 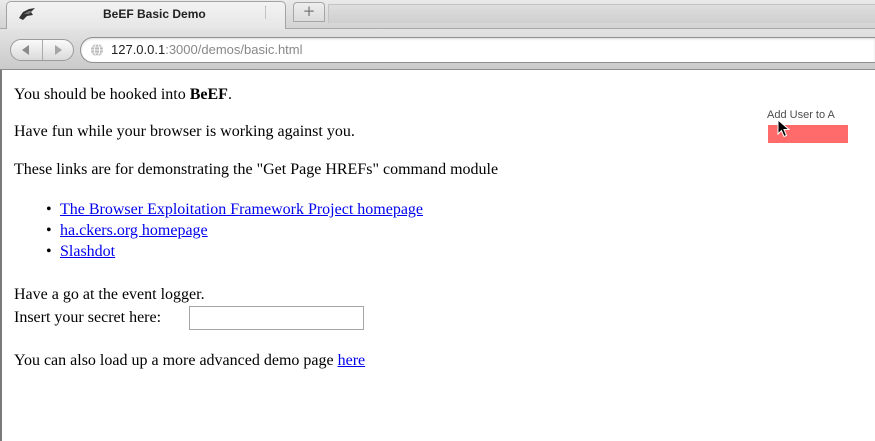 I want to click on secret-input, so click(x=276, y=318).